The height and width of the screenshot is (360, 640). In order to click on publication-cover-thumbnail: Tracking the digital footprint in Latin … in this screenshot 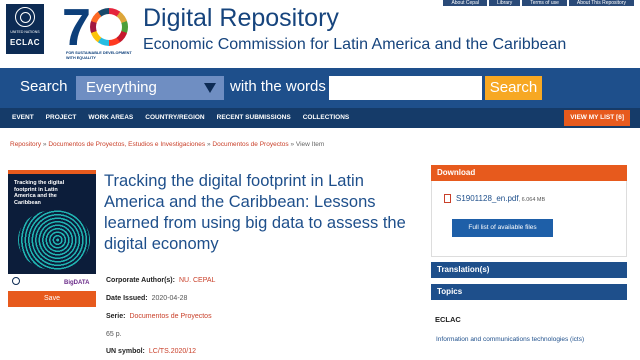, I will do `click(52, 229)`.